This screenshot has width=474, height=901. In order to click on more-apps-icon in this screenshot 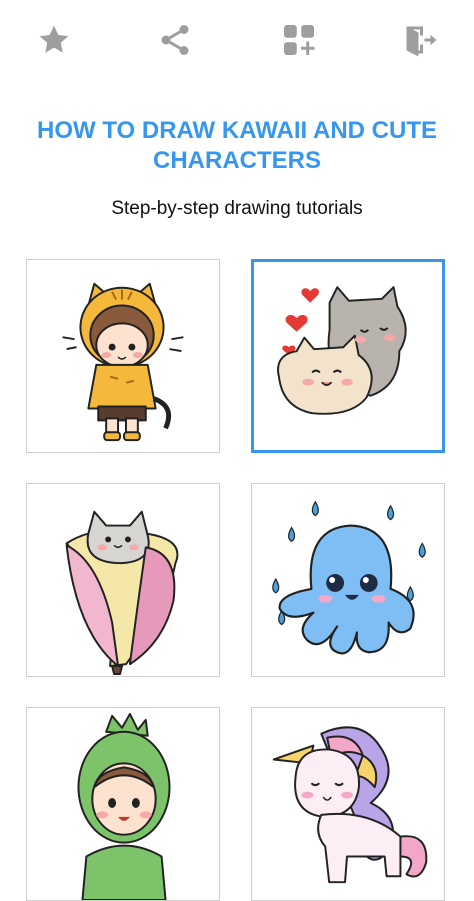, I will do `click(299, 40)`.